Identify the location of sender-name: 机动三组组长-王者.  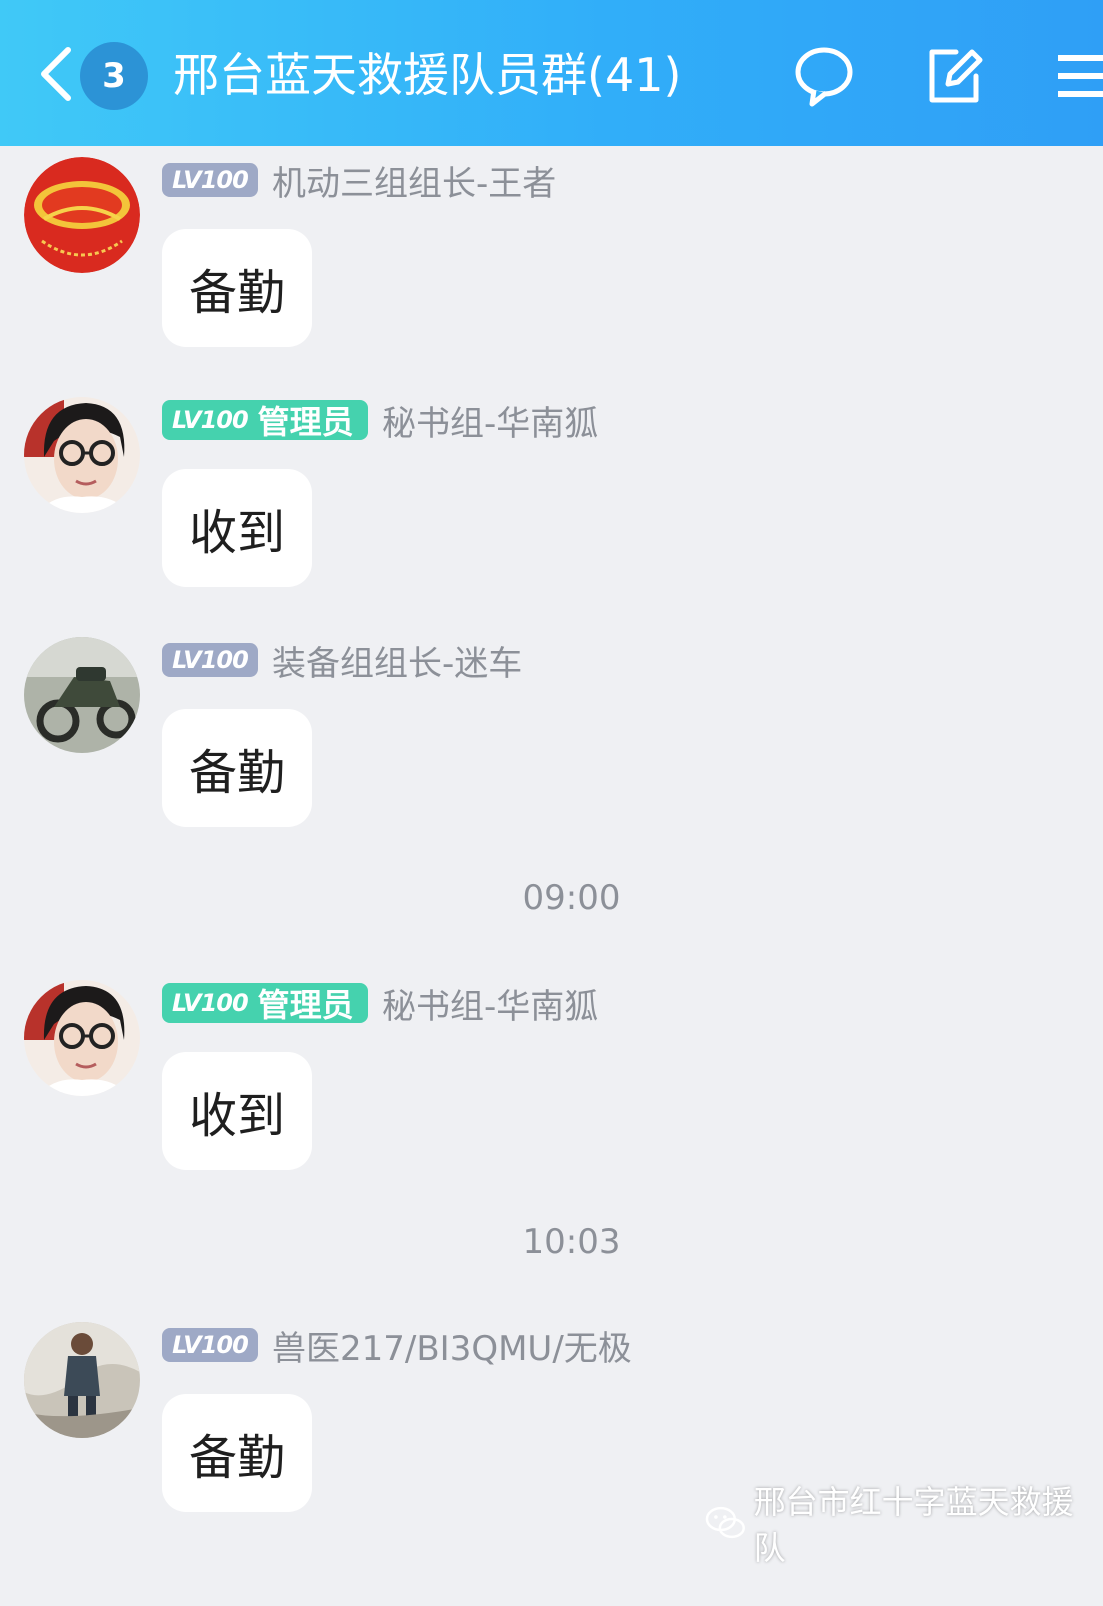
(414, 180).